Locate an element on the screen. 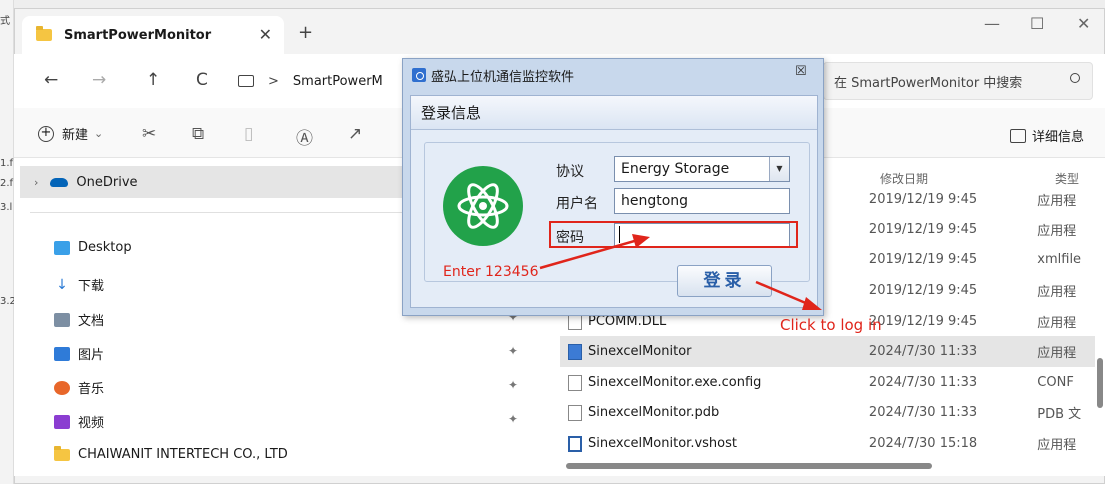  annotation-arrows is located at coordinates (680, 272).